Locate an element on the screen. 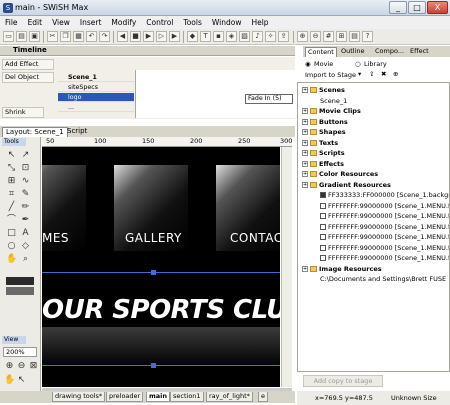 The width and height of the screenshot is (450, 405). fill-color-swatch is located at coordinates (20, 291).